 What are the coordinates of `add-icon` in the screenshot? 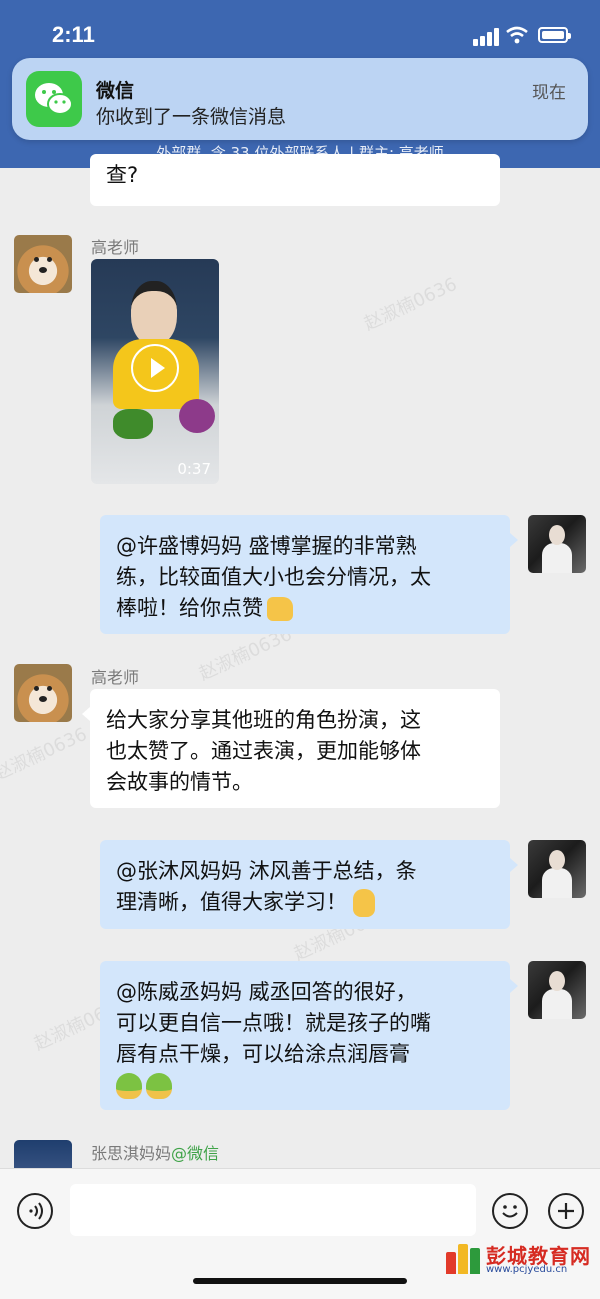 It's located at (566, 1211).